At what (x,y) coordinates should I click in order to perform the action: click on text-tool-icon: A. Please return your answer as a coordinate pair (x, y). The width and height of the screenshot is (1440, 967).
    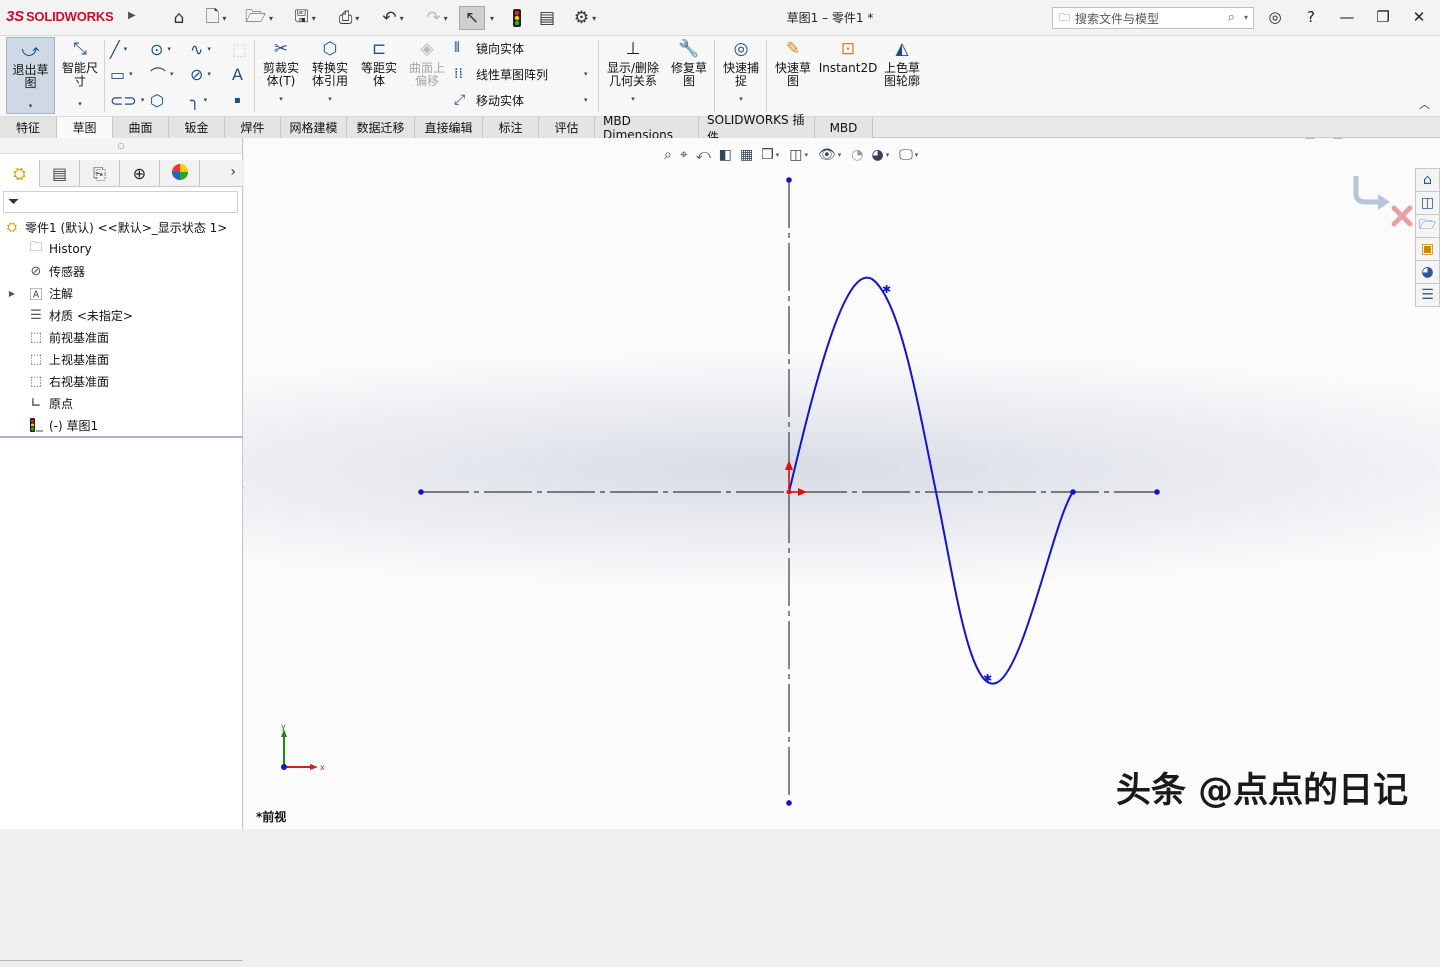
    Looking at the image, I should click on (237, 74).